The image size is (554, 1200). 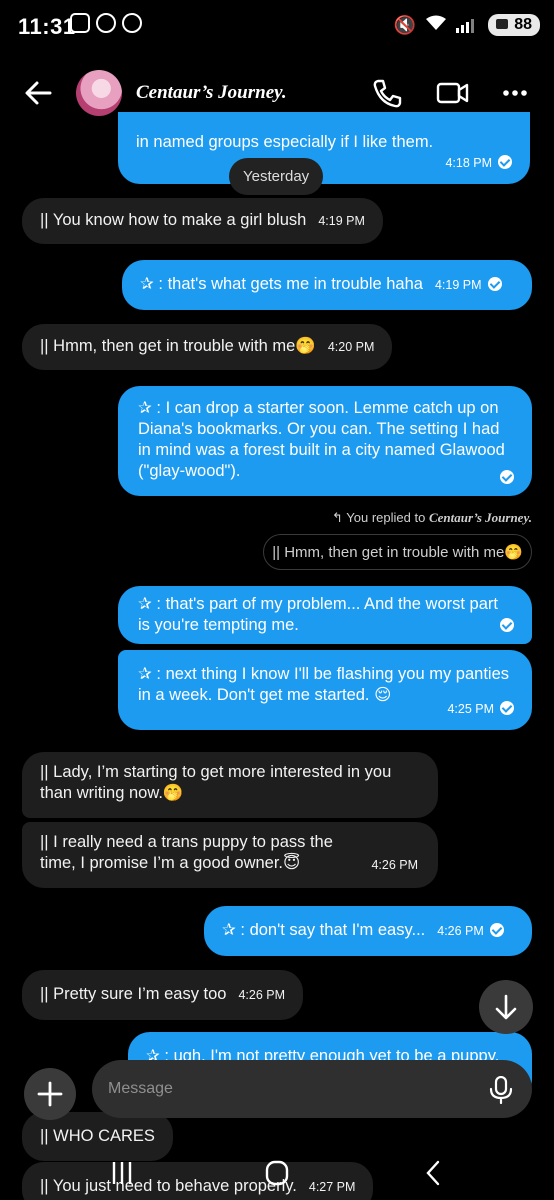 What do you see at coordinates (351, 347) in the screenshot?
I see `message-time: 4:20 PM` at bounding box center [351, 347].